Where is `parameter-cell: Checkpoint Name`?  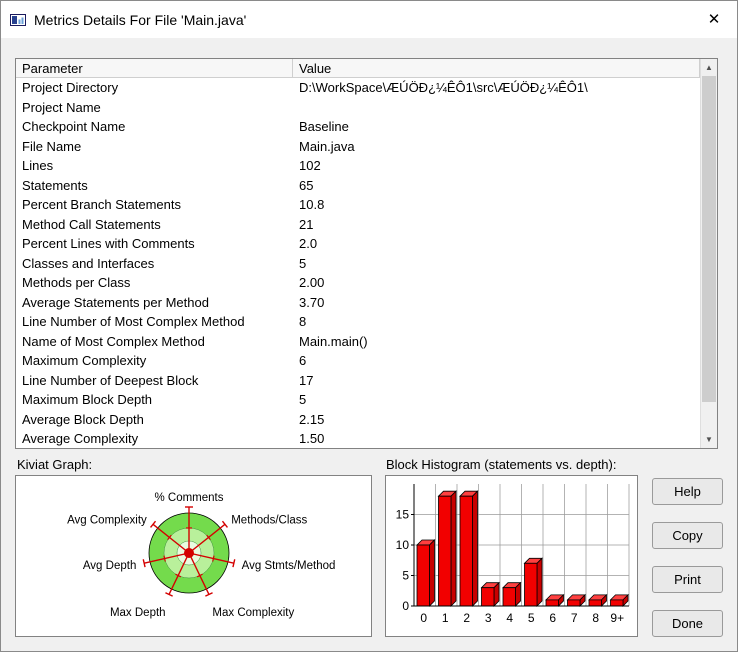 parameter-cell: Checkpoint Name is located at coordinates (74, 127).